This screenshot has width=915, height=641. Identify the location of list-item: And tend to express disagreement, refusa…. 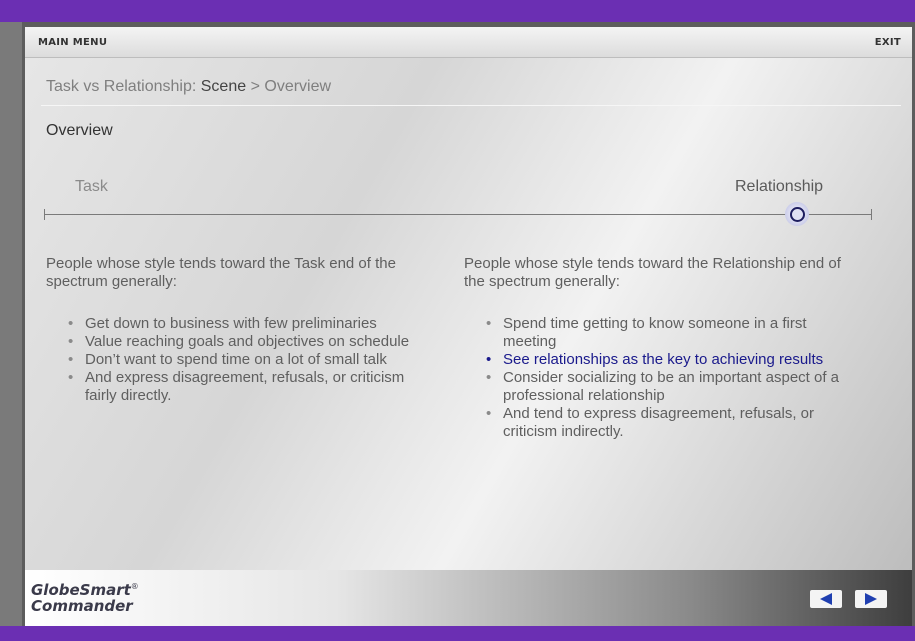
(665, 423).